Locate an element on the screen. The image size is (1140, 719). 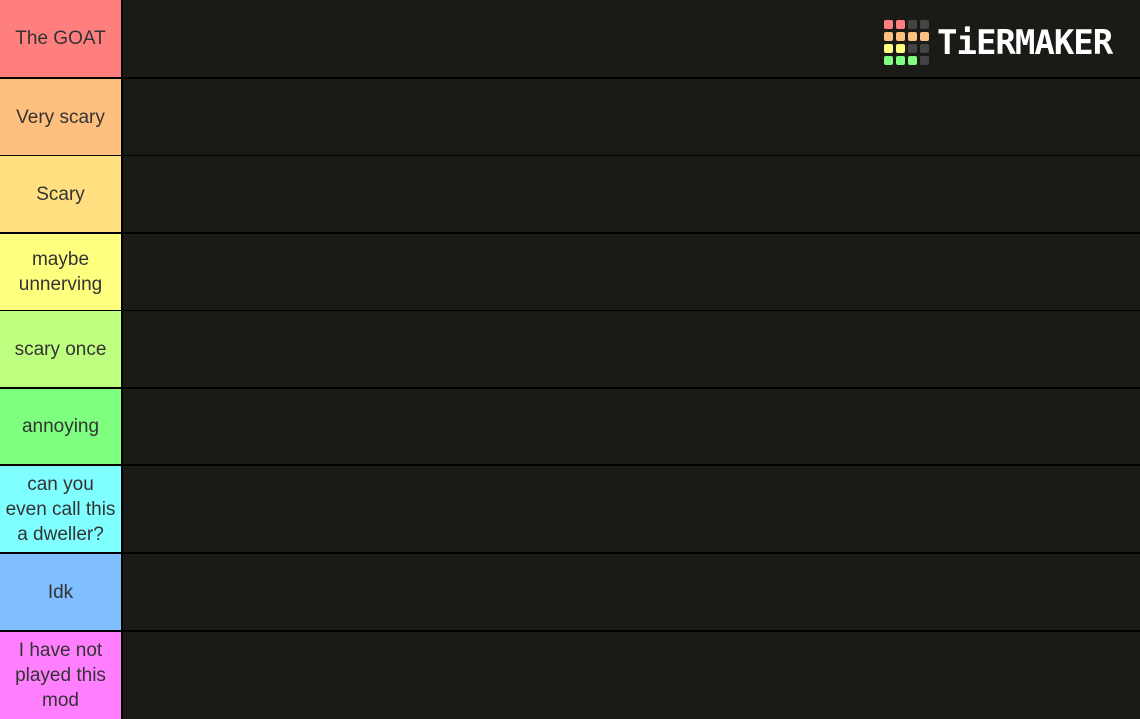
tier-row: maybe unnerving is located at coordinates (570, 272).